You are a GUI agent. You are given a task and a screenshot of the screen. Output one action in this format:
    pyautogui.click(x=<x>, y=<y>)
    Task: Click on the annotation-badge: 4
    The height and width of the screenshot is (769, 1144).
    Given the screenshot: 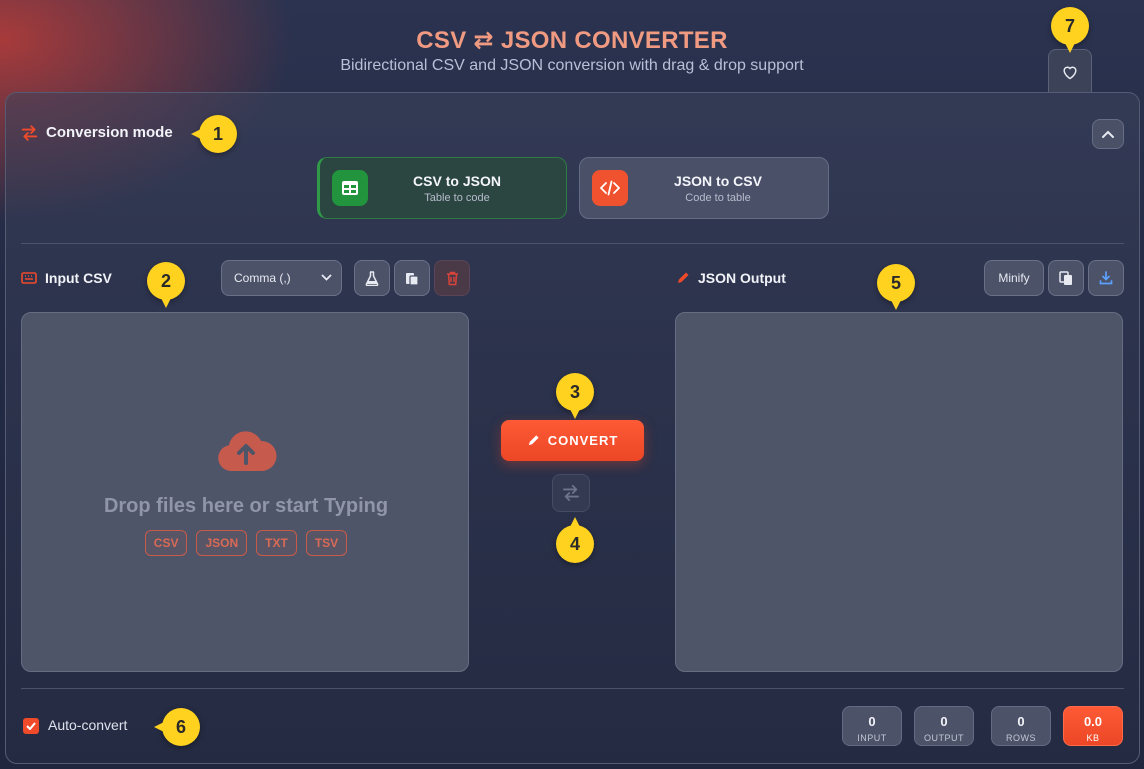 What is the action you would take?
    pyautogui.click(x=575, y=540)
    